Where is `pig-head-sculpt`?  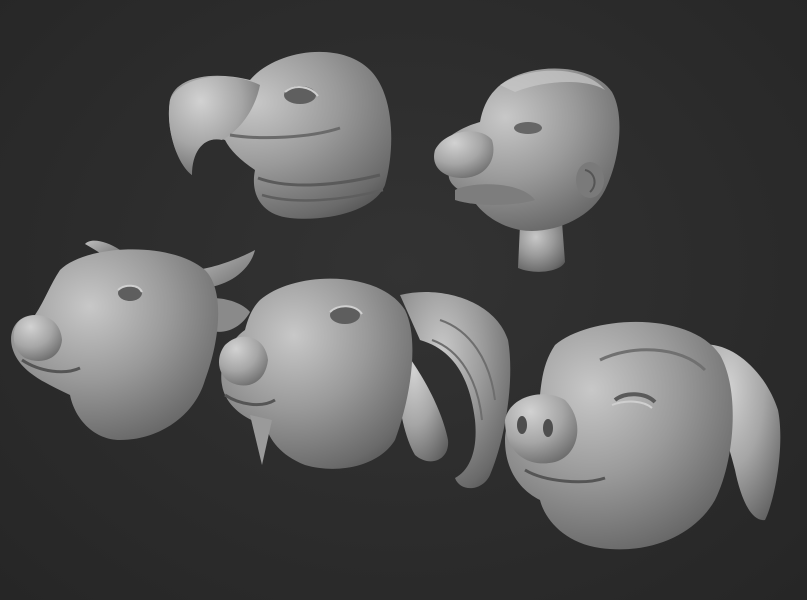
pig-head-sculpt is located at coordinates (643, 435).